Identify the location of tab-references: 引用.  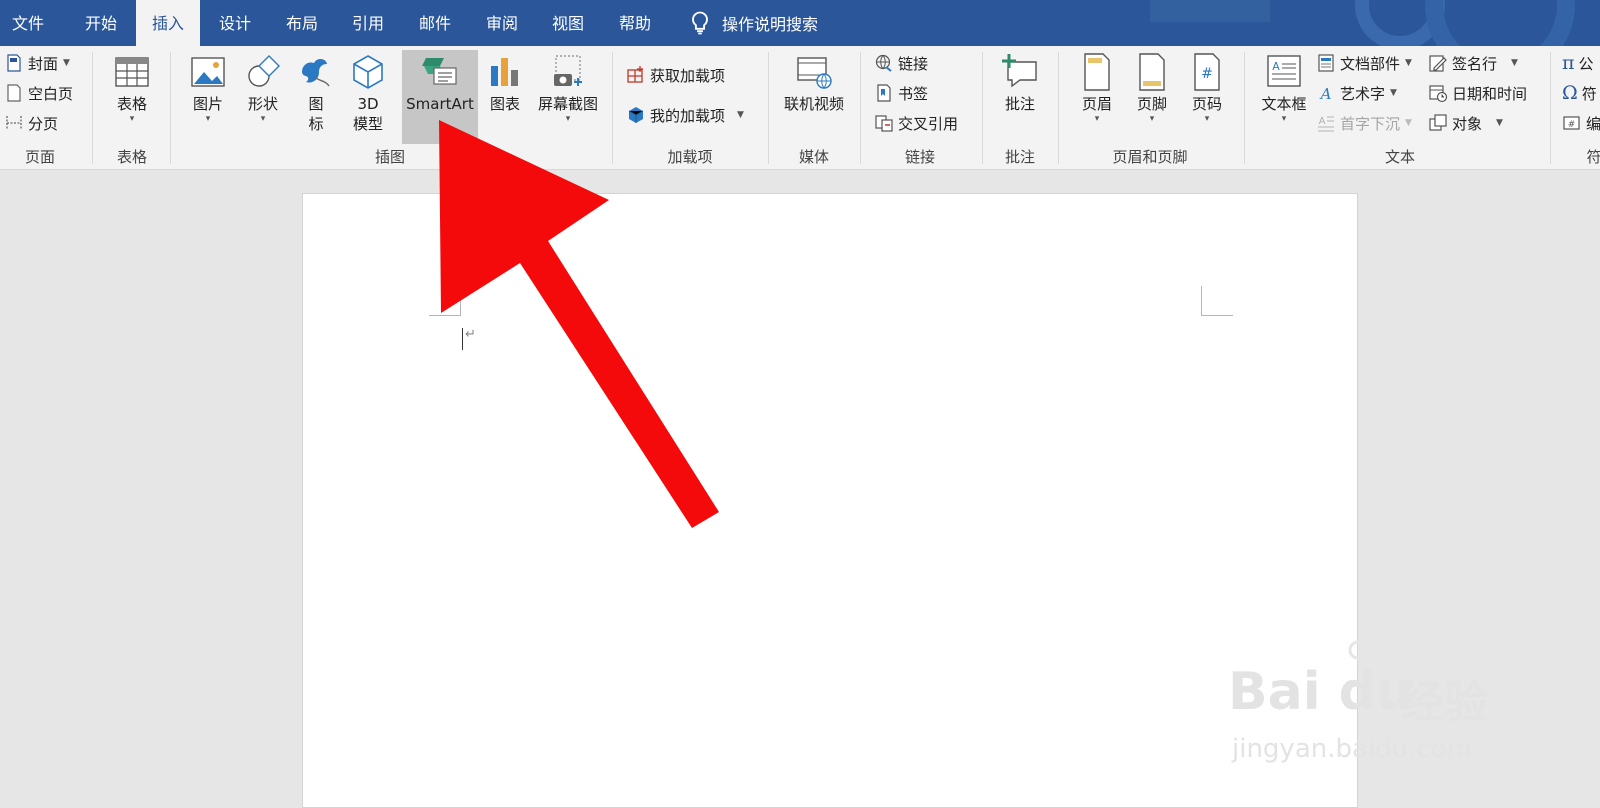
(368, 23).